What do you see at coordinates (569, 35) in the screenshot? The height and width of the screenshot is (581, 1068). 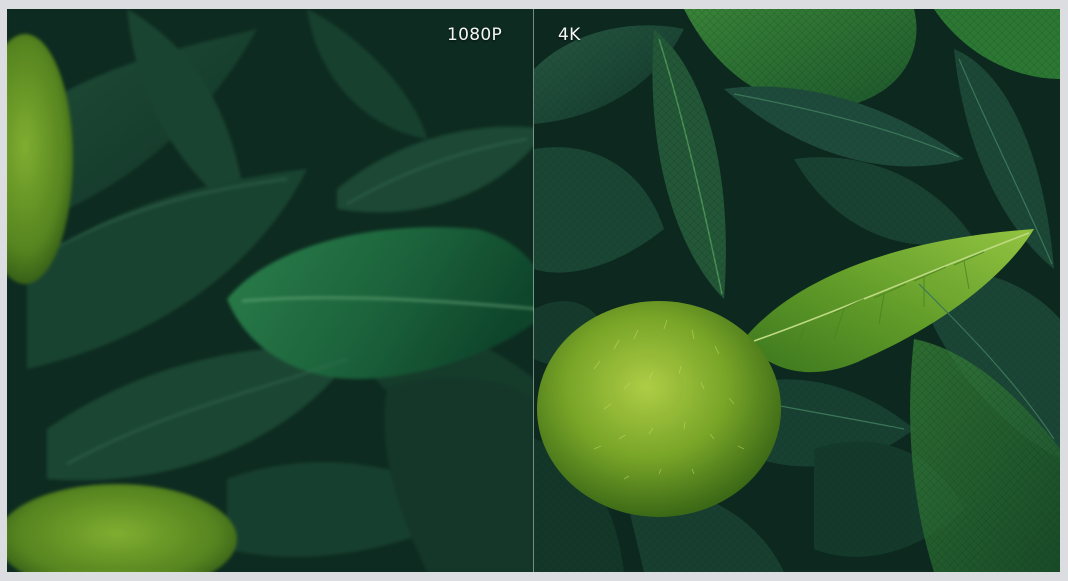 I see `label-4k: 4K` at bounding box center [569, 35].